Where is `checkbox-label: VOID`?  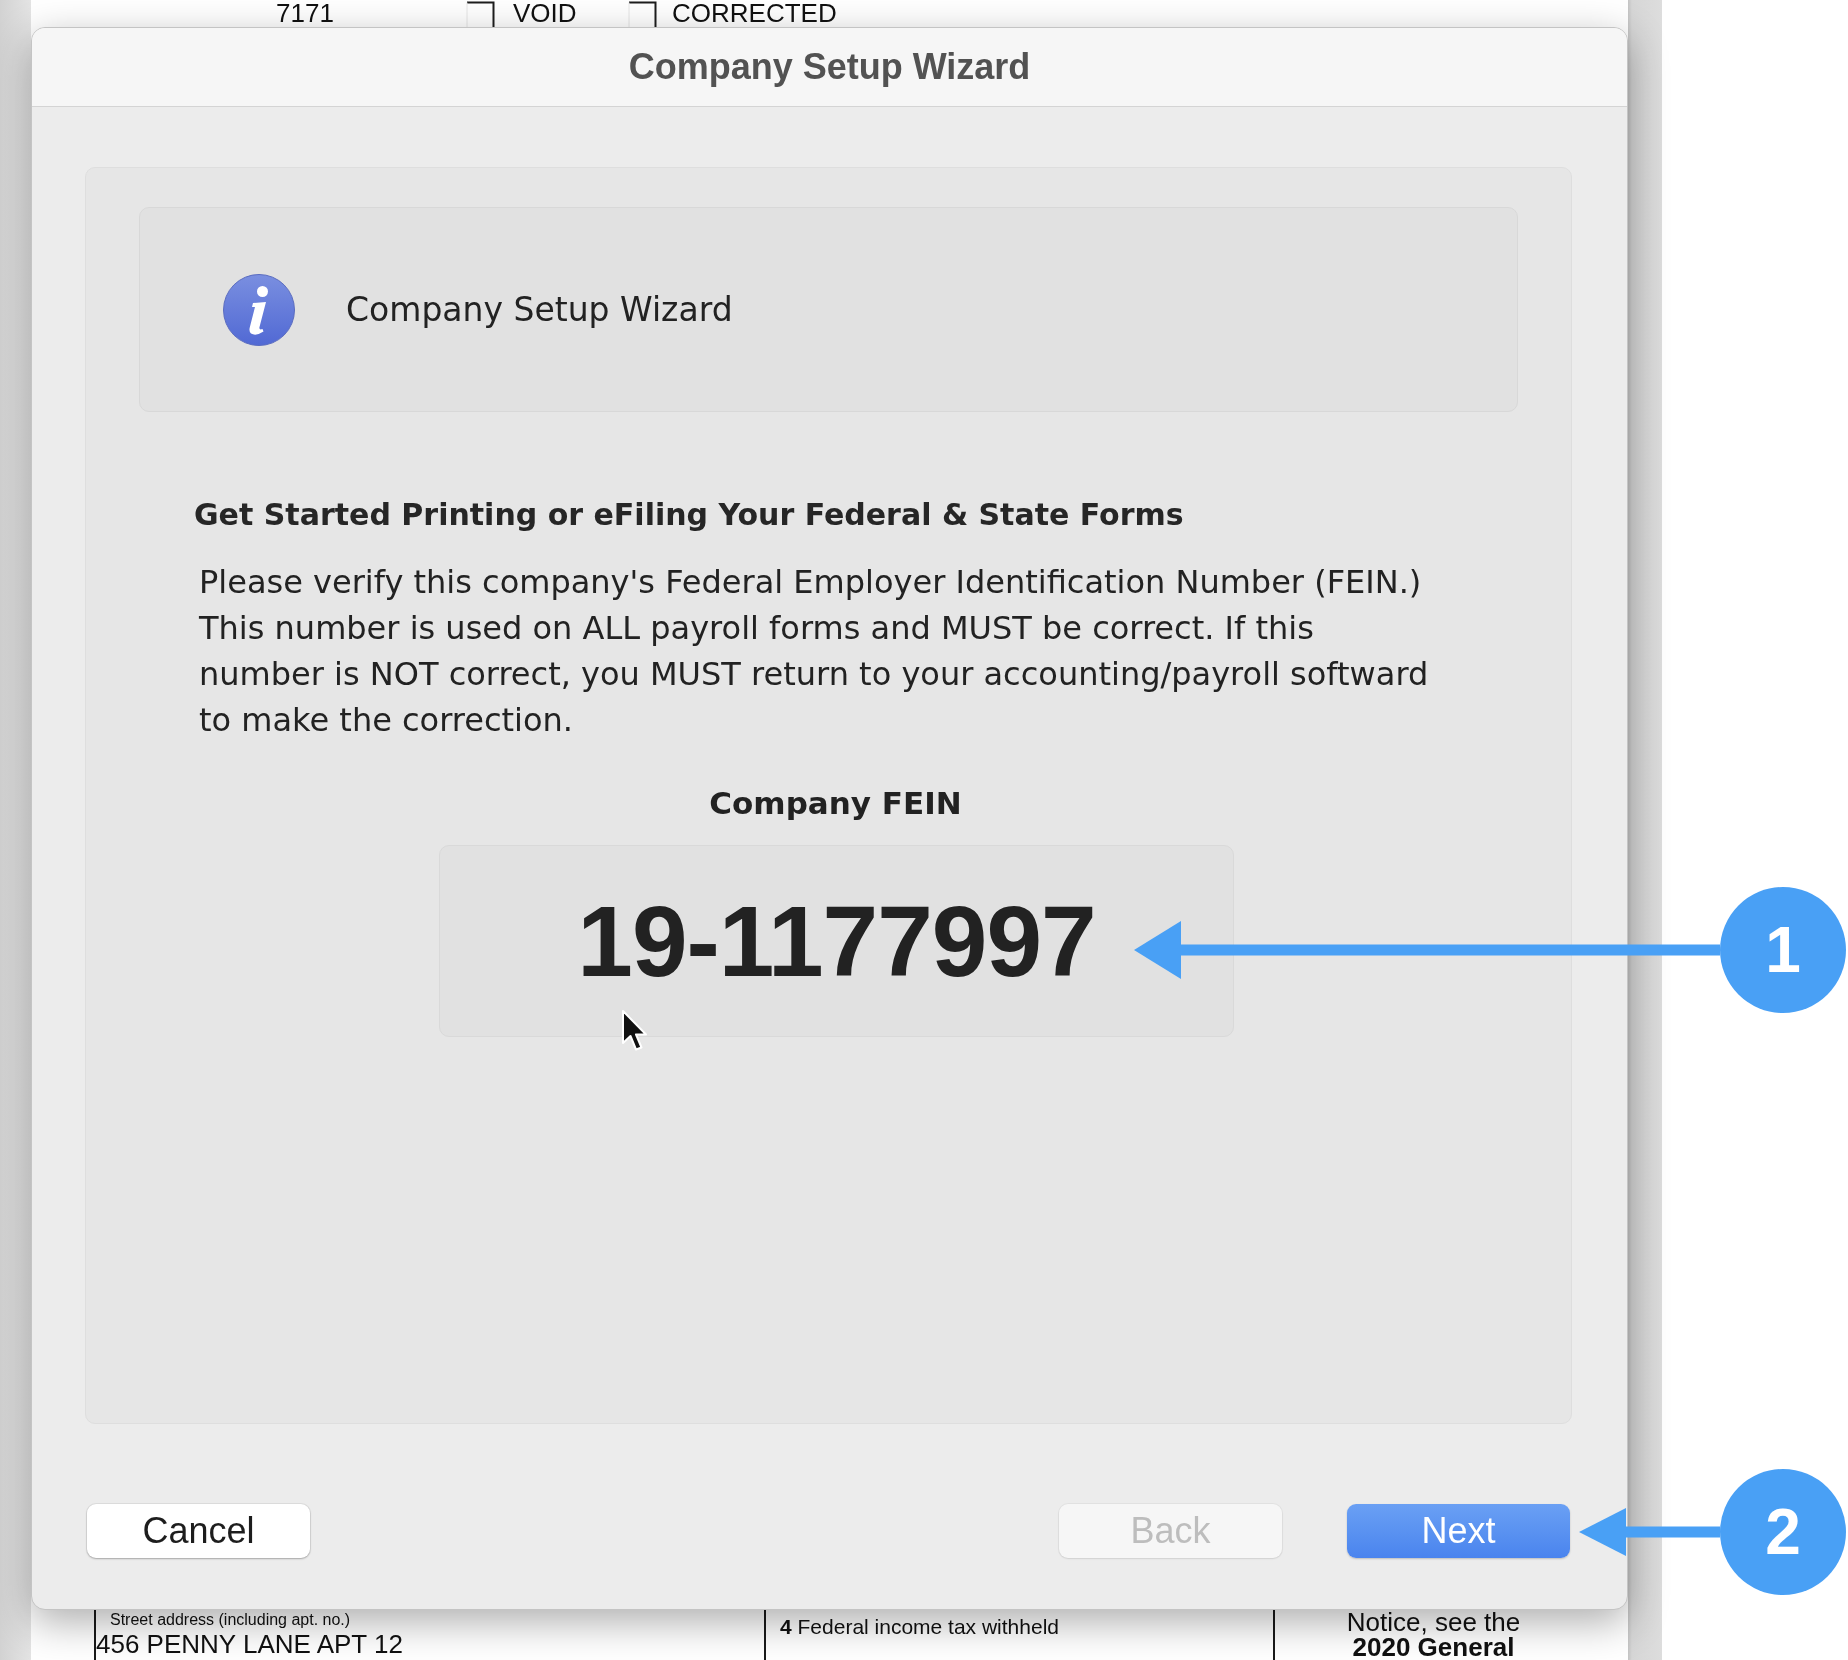
checkbox-label: VOID is located at coordinates (545, 13).